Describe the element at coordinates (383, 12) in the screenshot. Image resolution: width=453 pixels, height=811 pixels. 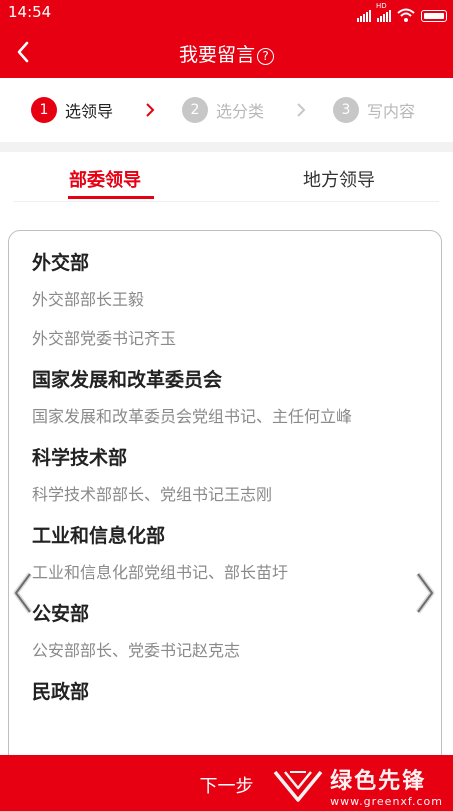
I see `hd-signal-icon: HD` at that location.